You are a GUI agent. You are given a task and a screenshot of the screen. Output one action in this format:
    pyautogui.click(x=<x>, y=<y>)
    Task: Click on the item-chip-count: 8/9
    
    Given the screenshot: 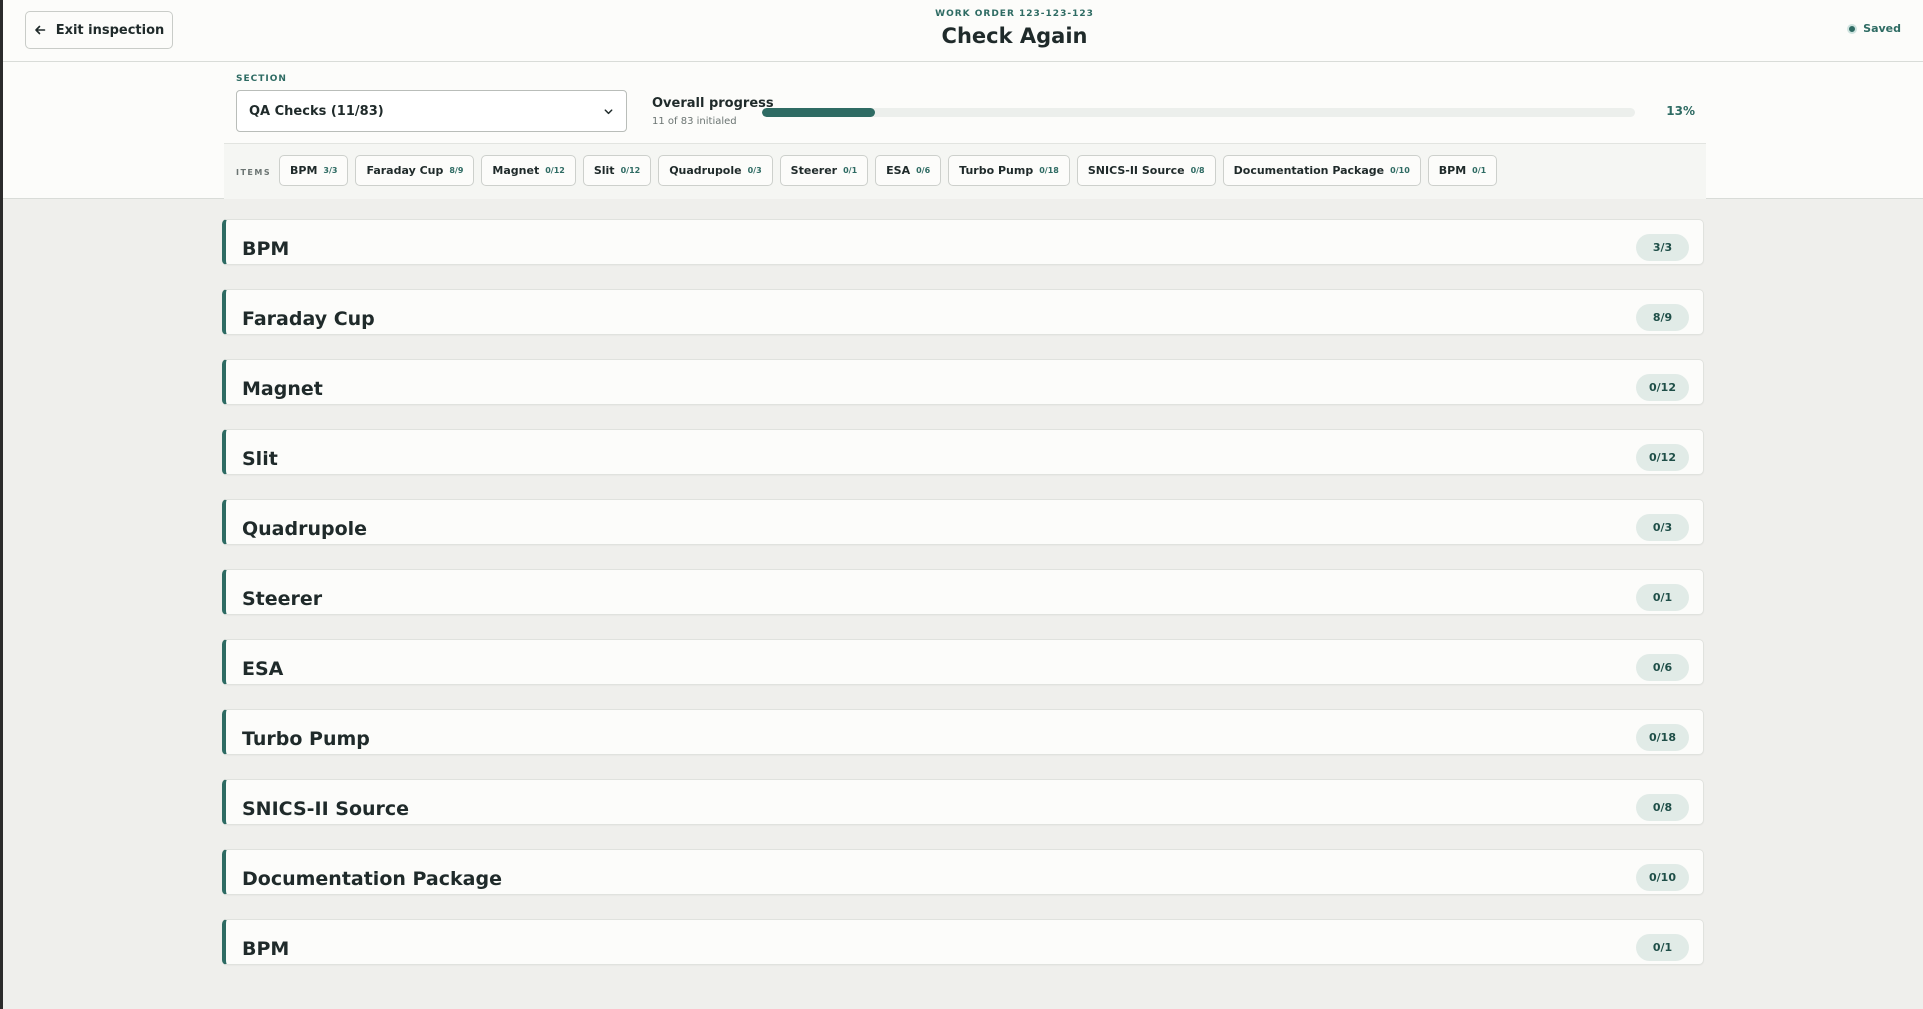 What is the action you would take?
    pyautogui.click(x=456, y=170)
    